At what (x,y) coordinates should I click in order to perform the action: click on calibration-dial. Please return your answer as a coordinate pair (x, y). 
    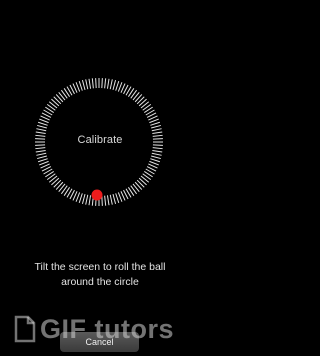
    Looking at the image, I should click on (99, 142).